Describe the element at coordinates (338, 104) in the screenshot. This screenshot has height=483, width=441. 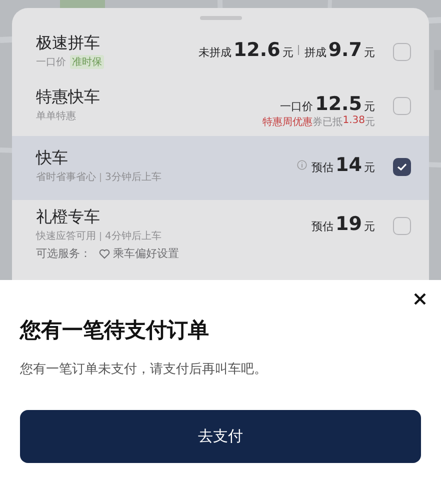
I see `price-amount: 12.5` at that location.